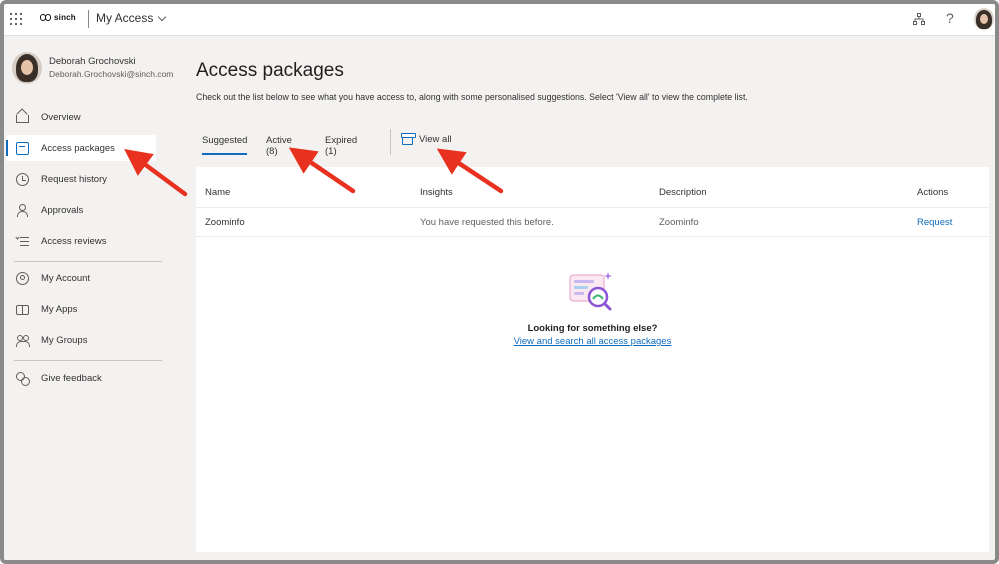 Image resolution: width=999 pixels, height=564 pixels. I want to click on empty-state-title: Looking for something else?, so click(592, 328).